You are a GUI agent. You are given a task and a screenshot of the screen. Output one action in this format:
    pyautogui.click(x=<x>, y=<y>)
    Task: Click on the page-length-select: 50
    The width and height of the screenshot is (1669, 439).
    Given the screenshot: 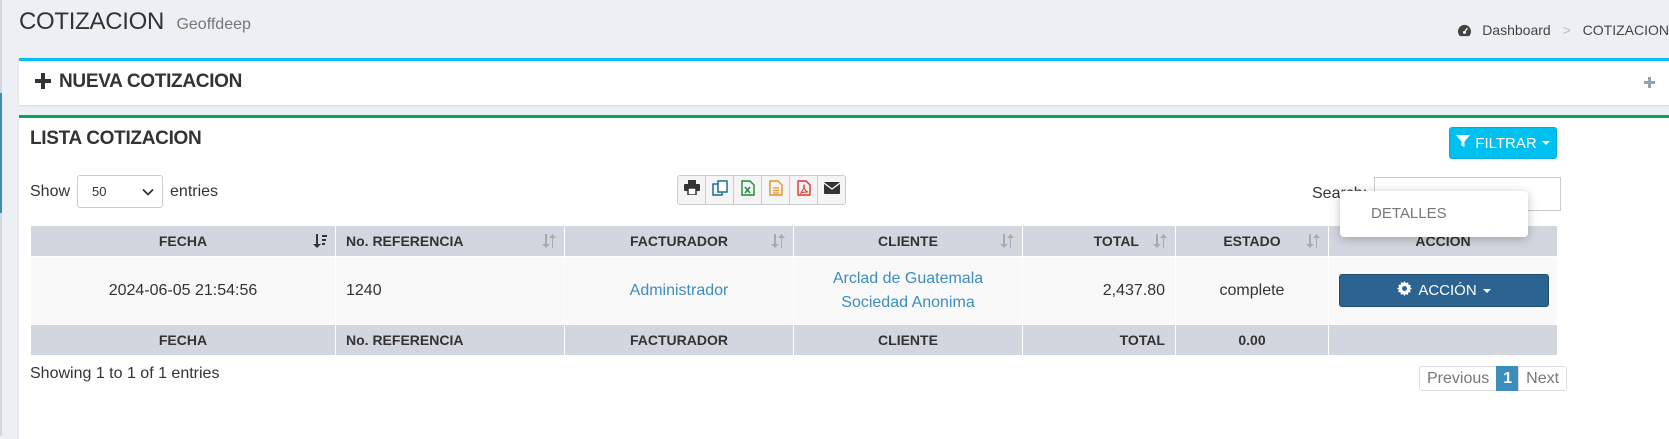 What is the action you would take?
    pyautogui.click(x=120, y=191)
    